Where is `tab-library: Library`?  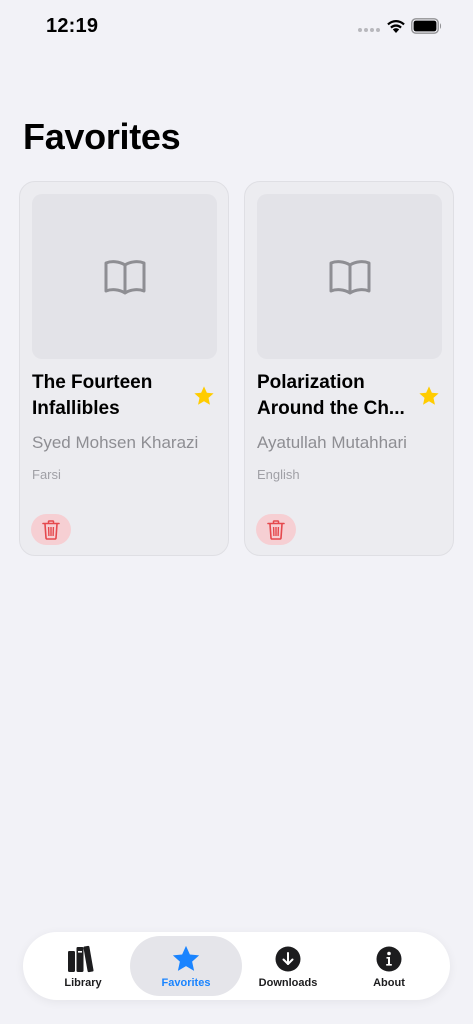 tab-library: Library is located at coordinates (83, 966).